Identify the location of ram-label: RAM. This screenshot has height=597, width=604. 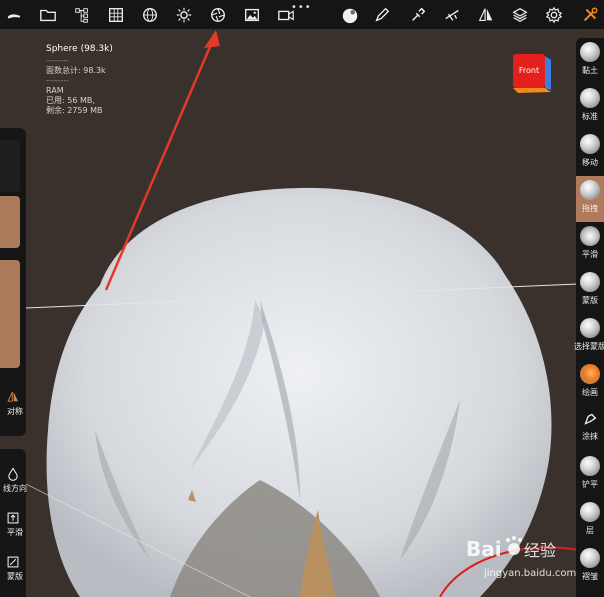
(55, 90).